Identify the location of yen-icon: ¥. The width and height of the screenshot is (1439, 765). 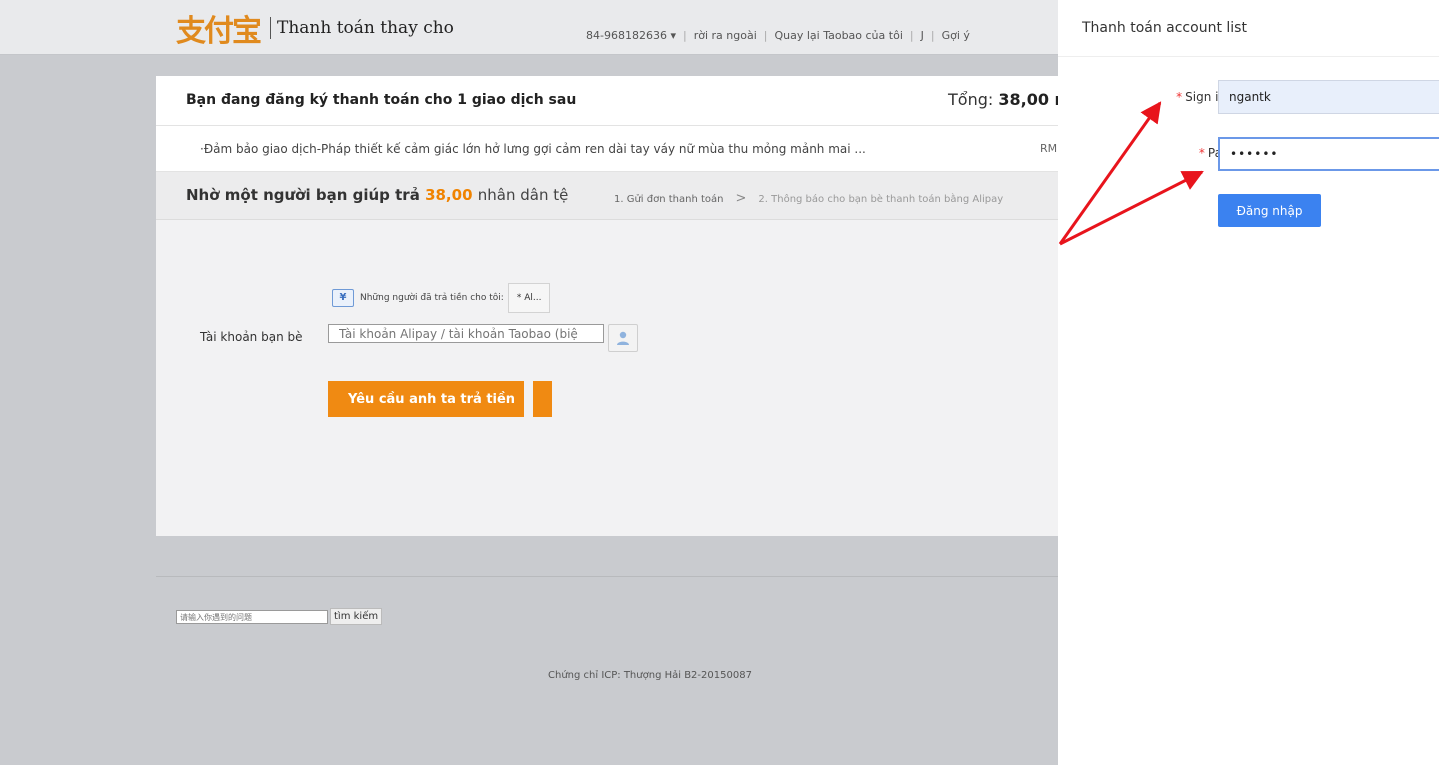
(343, 298).